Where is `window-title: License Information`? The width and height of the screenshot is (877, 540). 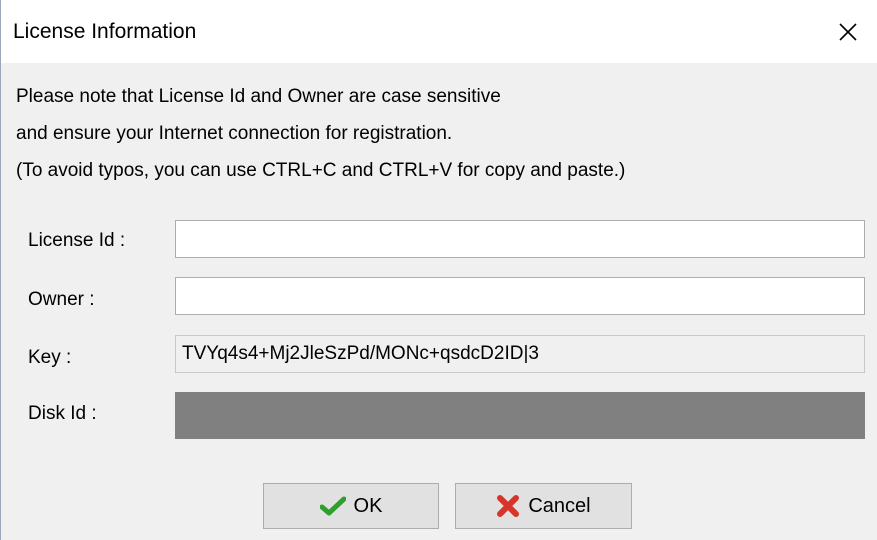
window-title: License Information is located at coordinates (105, 31).